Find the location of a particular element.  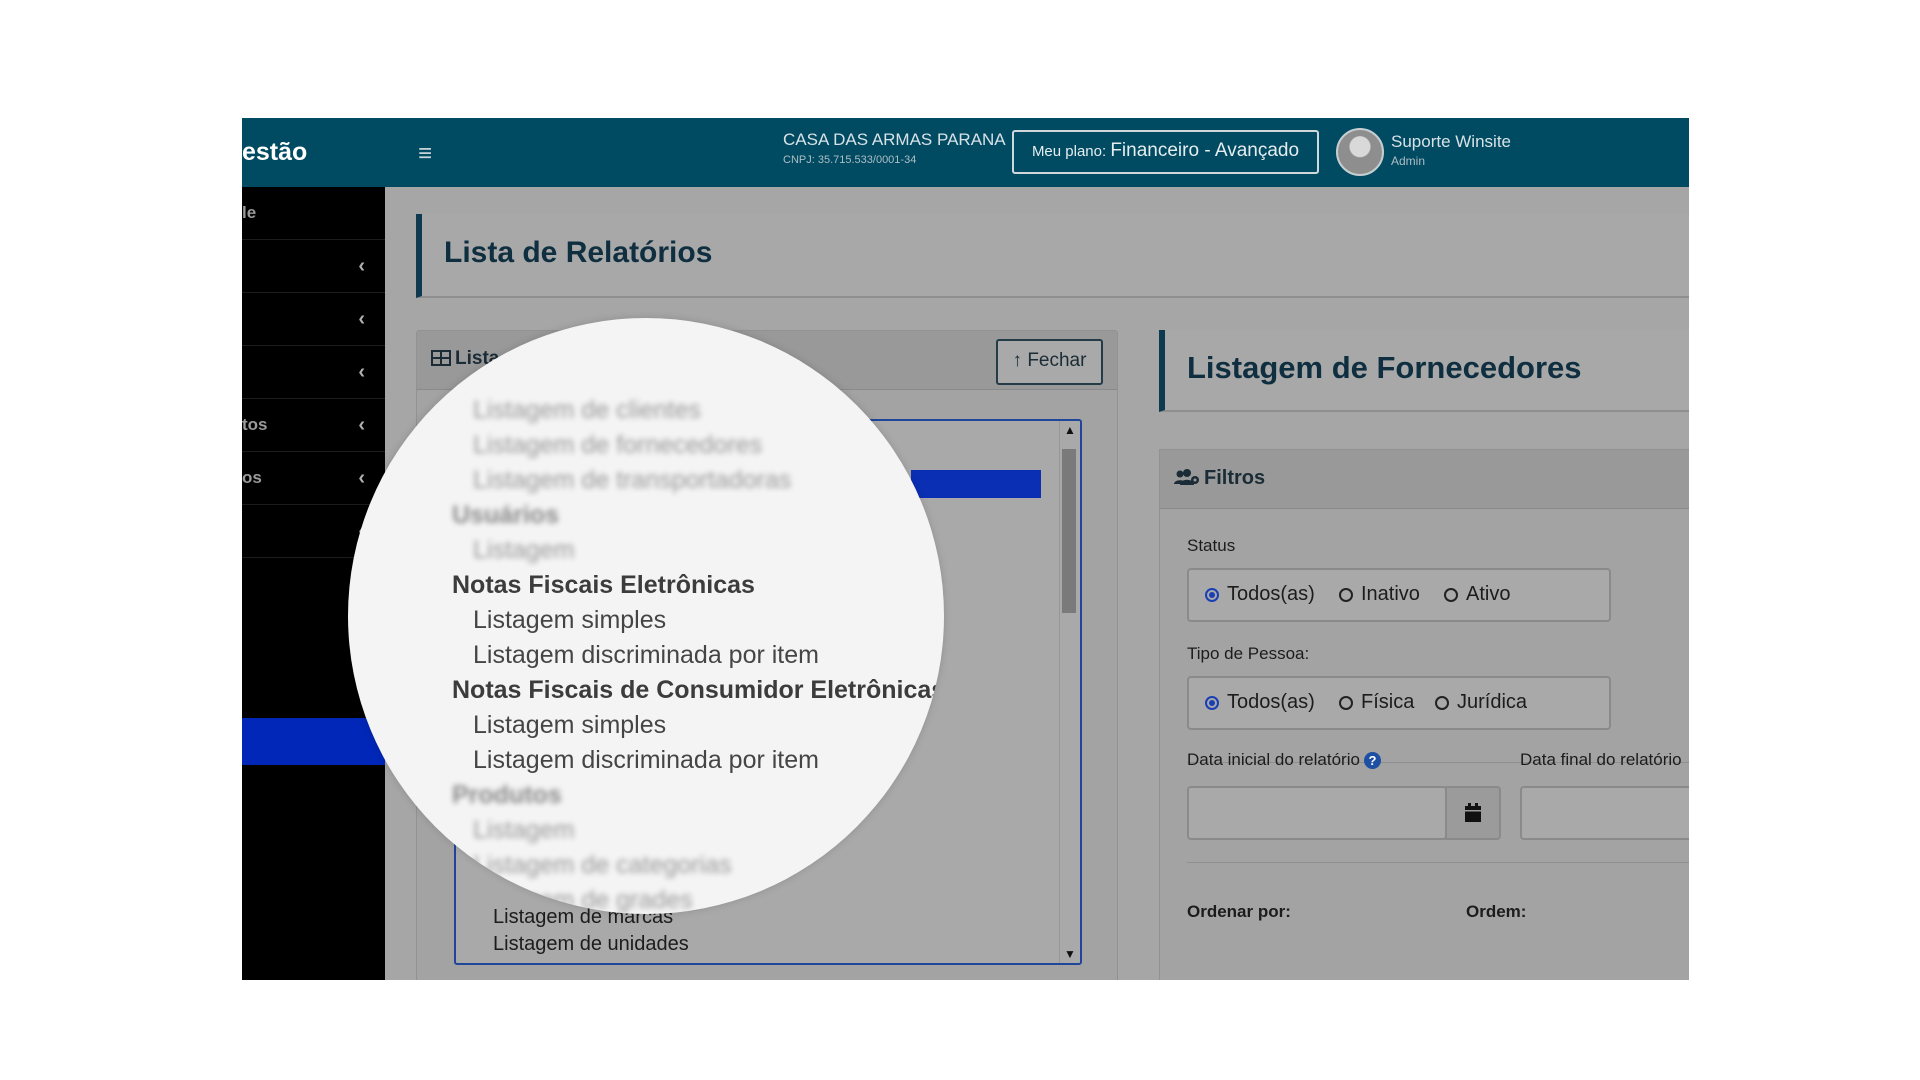

magnified-group-header: Usuários is located at coordinates (505, 515).